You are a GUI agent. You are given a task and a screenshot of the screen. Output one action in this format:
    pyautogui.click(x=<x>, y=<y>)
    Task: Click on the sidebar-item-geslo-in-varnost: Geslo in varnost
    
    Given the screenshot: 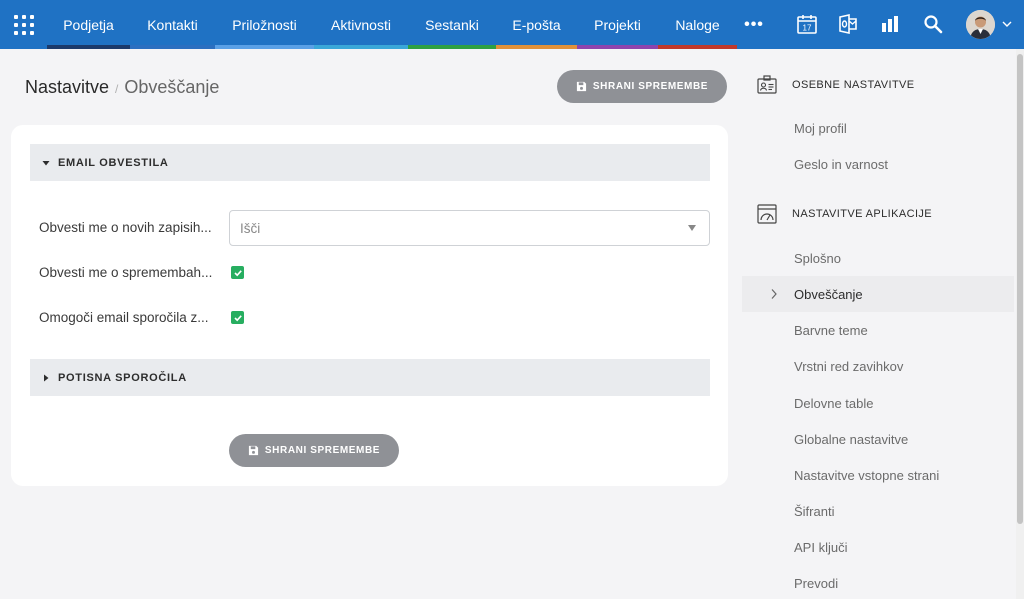 What is the action you would take?
    pyautogui.click(x=878, y=164)
    